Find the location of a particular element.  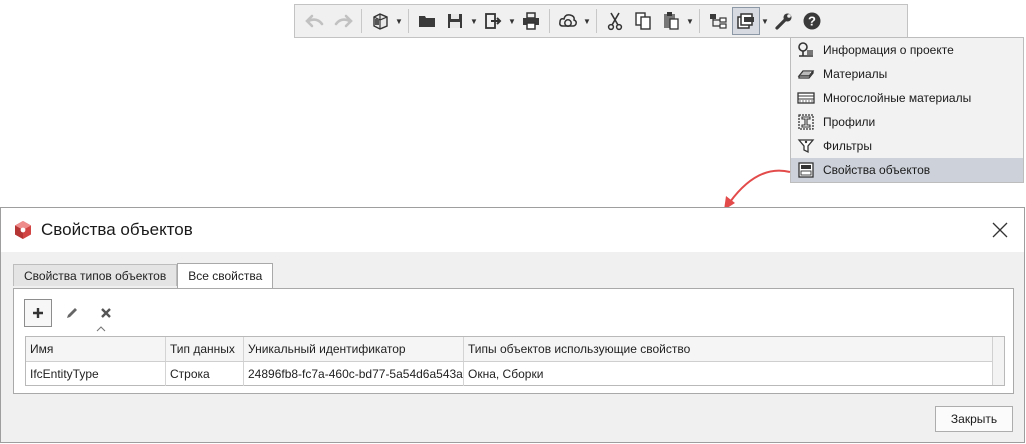

3d-view-dropdown-arrow: ▼ is located at coordinates (399, 21).